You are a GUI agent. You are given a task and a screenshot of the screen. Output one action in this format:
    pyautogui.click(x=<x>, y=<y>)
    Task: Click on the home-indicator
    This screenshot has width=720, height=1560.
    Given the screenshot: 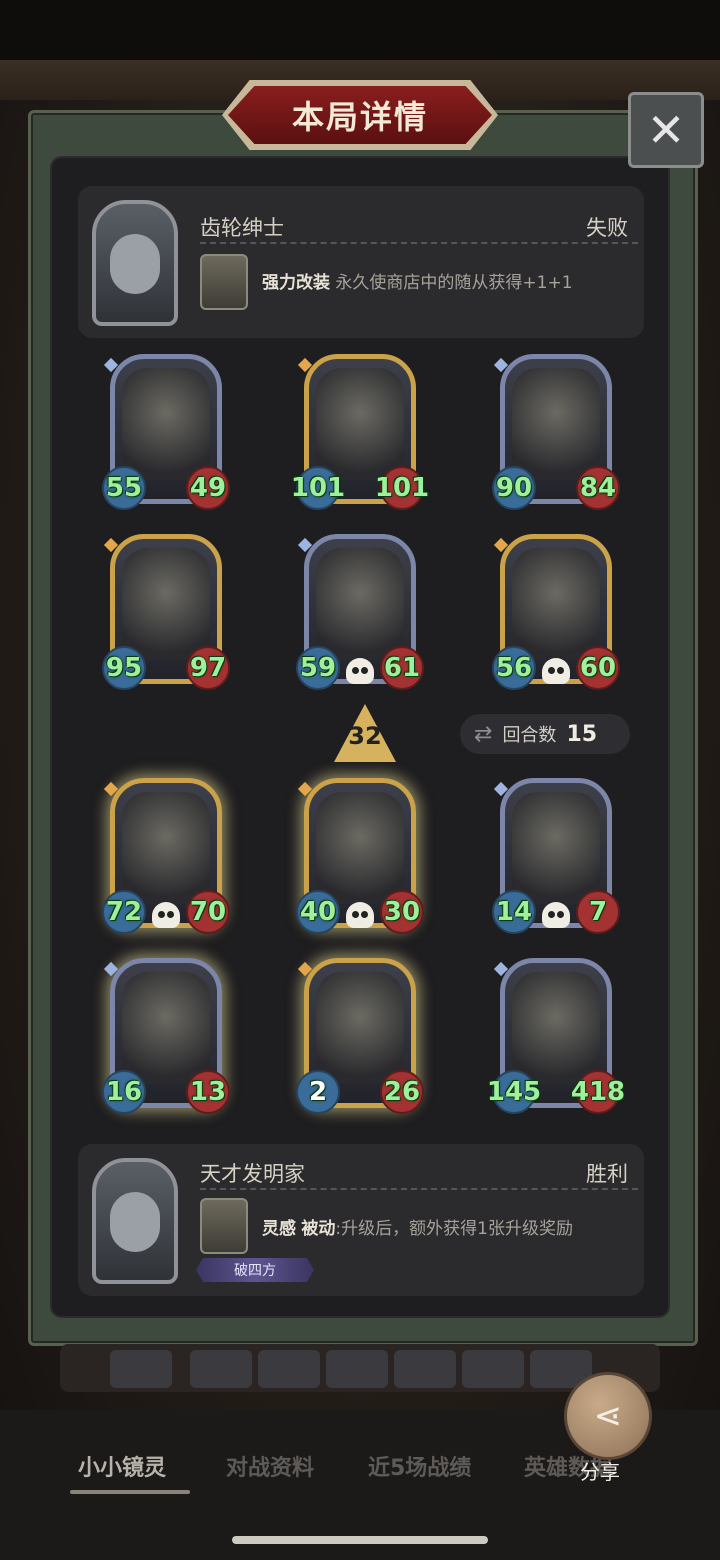 What is the action you would take?
    pyautogui.click(x=360, y=1540)
    